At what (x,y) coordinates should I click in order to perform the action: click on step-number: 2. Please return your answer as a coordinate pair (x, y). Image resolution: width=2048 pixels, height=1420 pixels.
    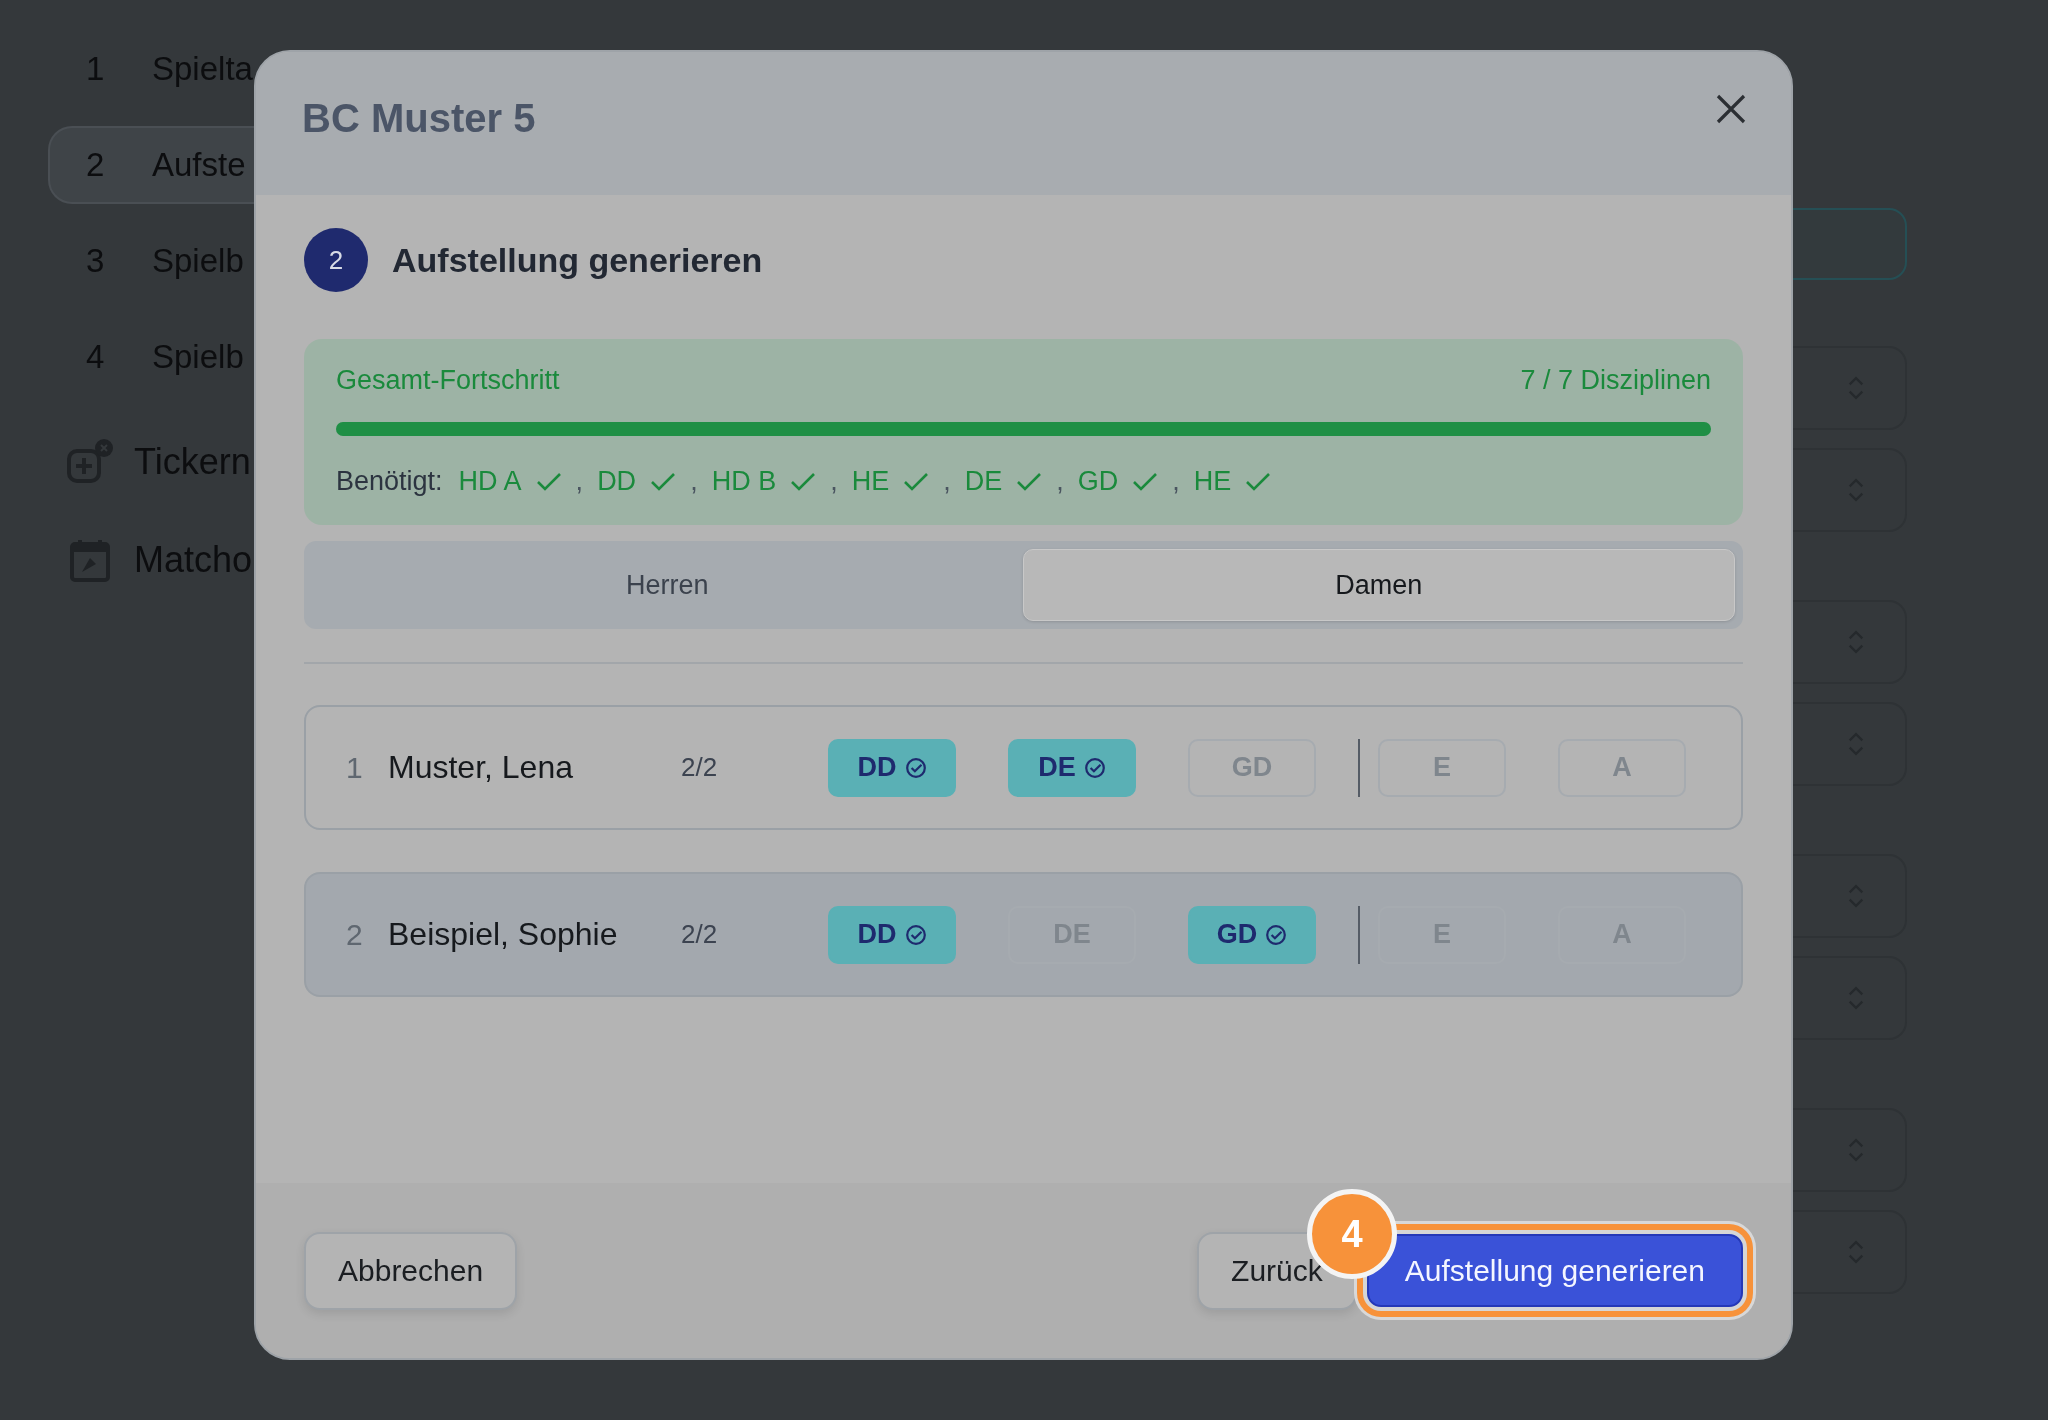
    Looking at the image, I should click on (336, 260).